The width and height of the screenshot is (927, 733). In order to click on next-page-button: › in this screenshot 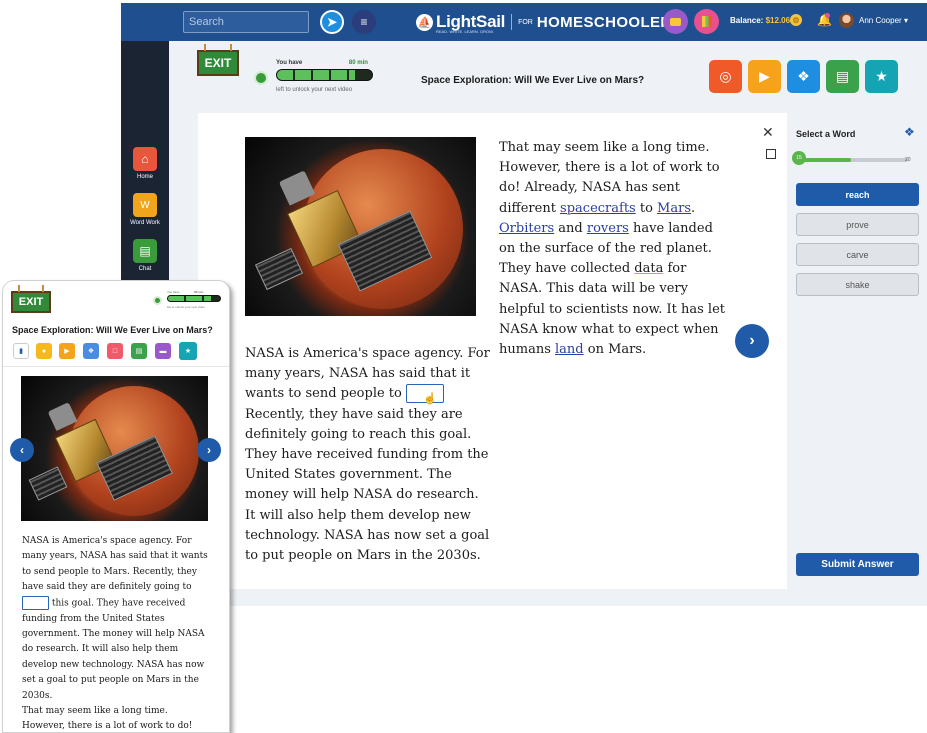, I will do `click(752, 341)`.